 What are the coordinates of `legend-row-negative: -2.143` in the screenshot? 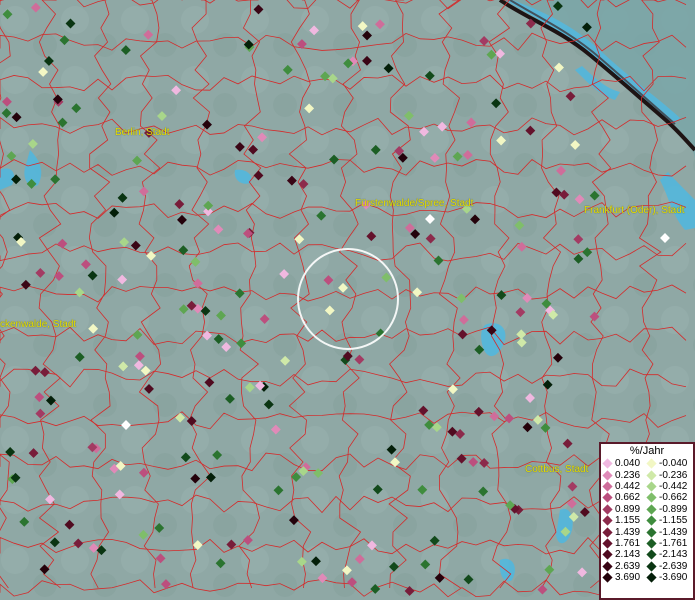 It's located at (668, 555).